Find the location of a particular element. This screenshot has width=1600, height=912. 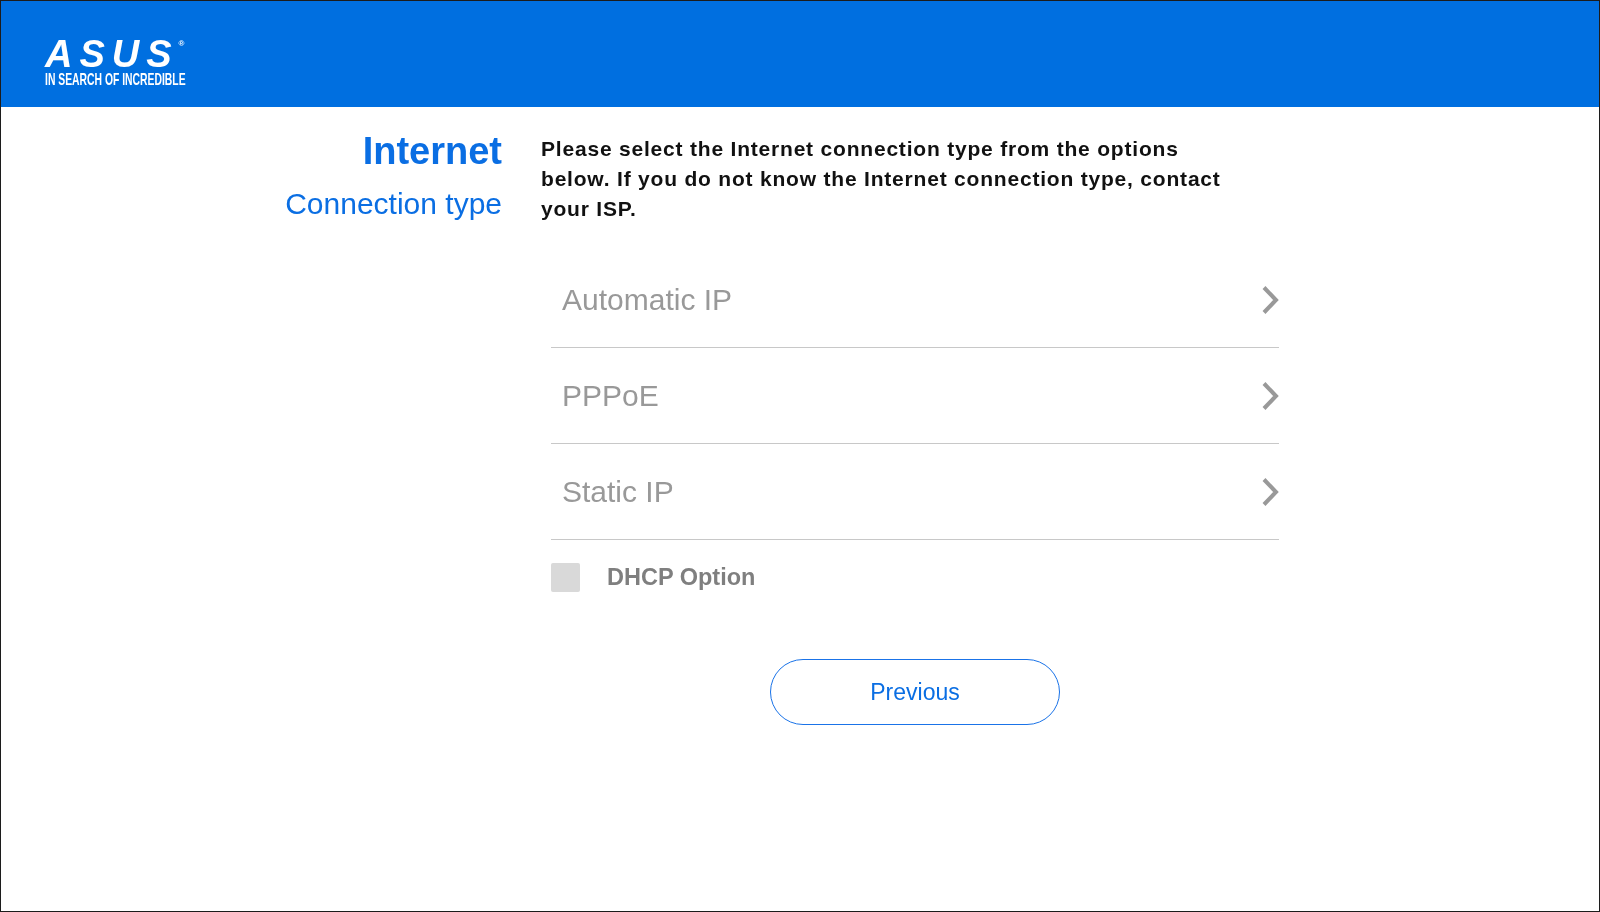

logo-wordmark: ASUS$^{®}$ is located at coordinates (115, 54).